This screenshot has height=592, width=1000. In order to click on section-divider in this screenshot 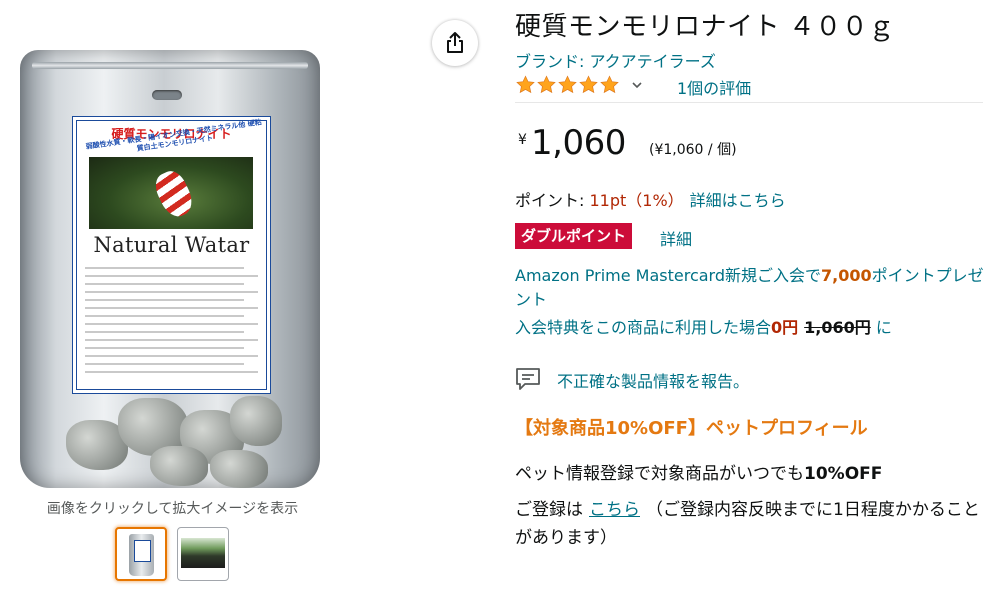, I will do `click(749, 102)`.